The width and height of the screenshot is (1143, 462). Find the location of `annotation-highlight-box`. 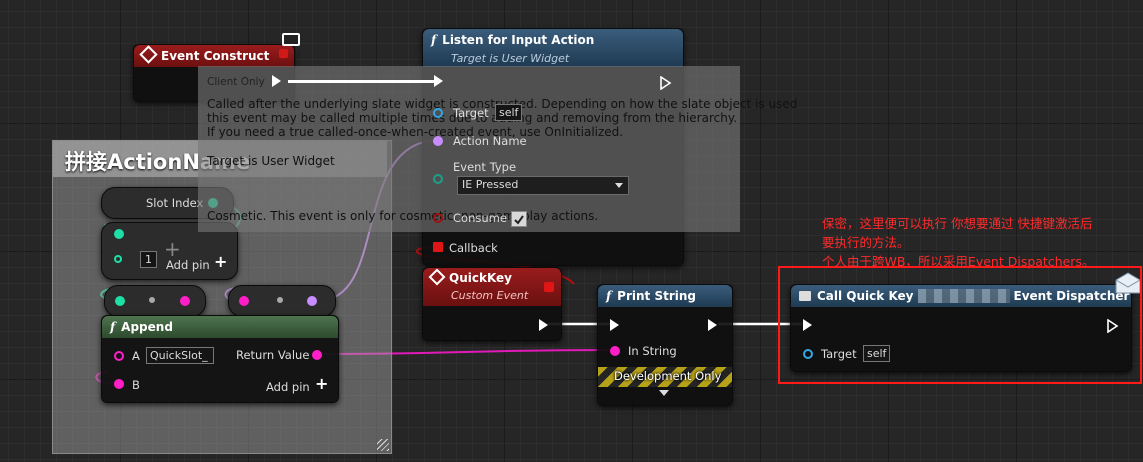

annotation-highlight-box is located at coordinates (960, 325).